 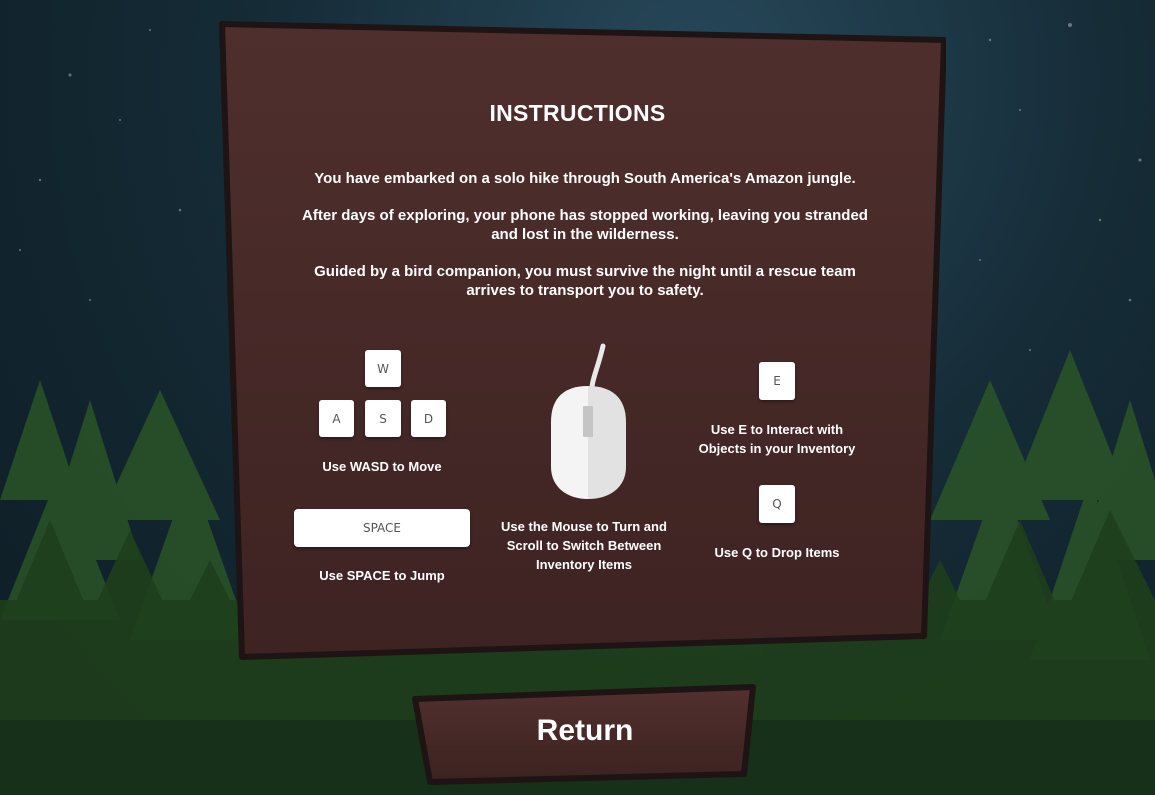 I want to click on key-w: W, so click(x=383, y=368).